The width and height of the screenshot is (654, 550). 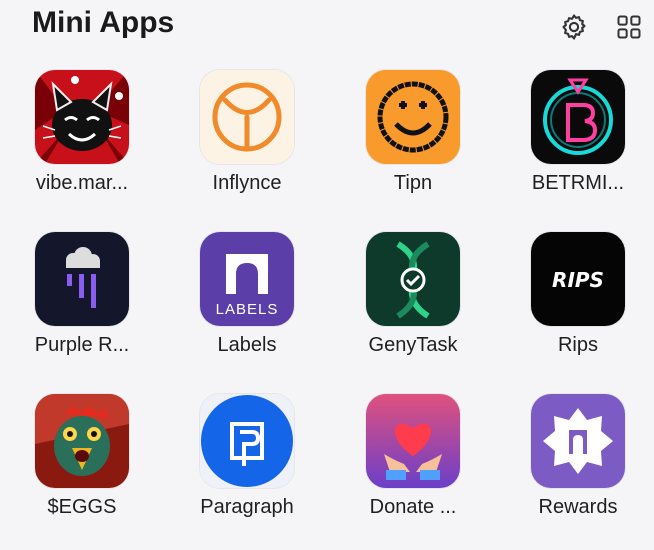 What do you see at coordinates (629, 27) in the screenshot?
I see `grid-view-icon` at bounding box center [629, 27].